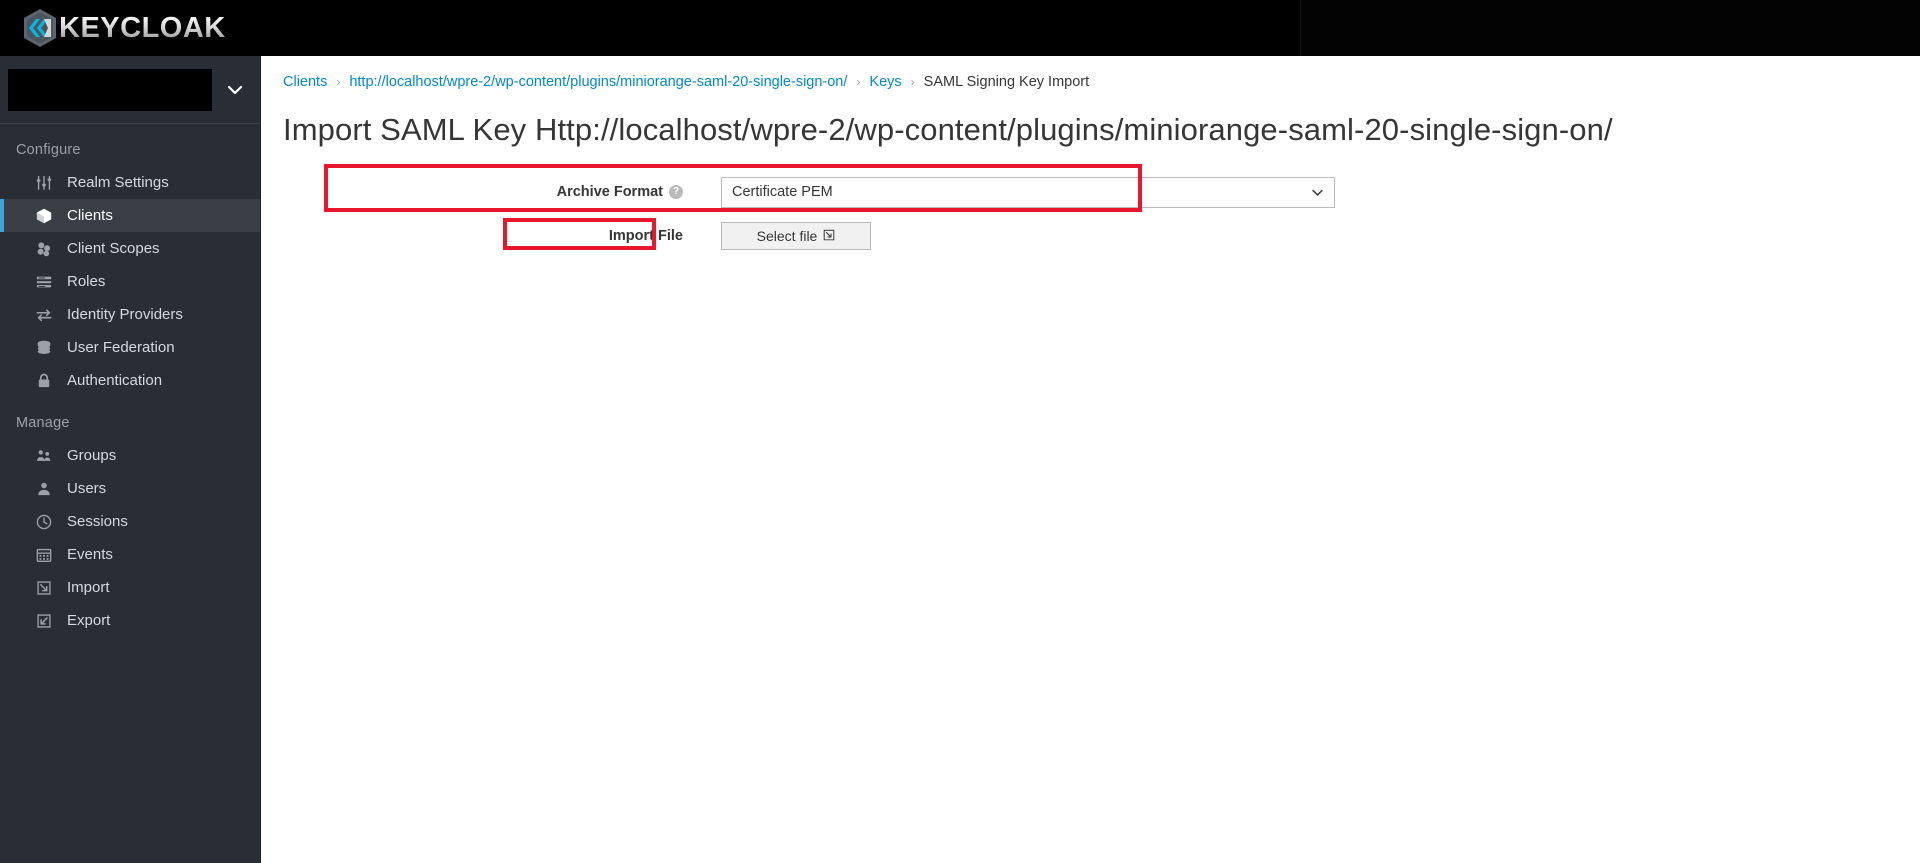  I want to click on clock-icon, so click(44, 522).